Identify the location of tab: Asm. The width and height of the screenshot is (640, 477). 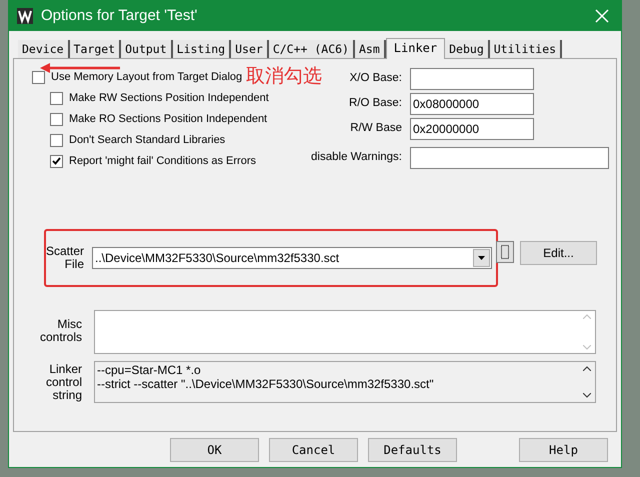
(370, 49).